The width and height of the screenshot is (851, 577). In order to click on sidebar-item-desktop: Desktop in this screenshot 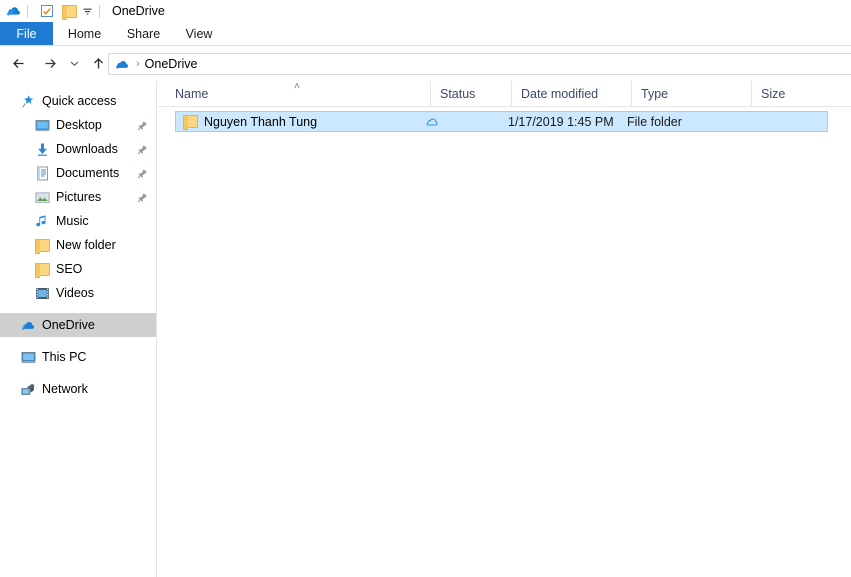, I will do `click(78, 125)`.